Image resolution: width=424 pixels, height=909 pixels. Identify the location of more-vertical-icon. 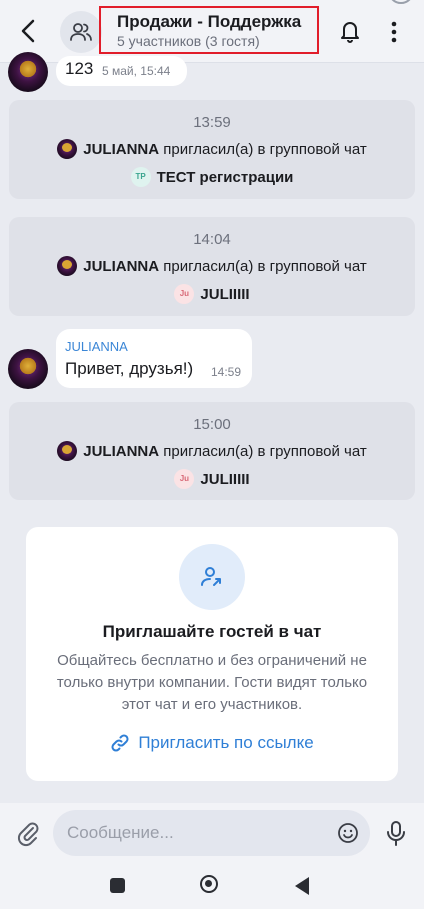
(394, 32).